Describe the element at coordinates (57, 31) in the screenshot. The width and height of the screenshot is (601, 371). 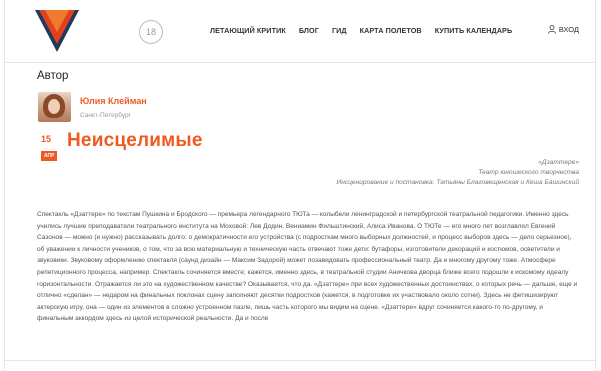
I see `logo-icon` at that location.